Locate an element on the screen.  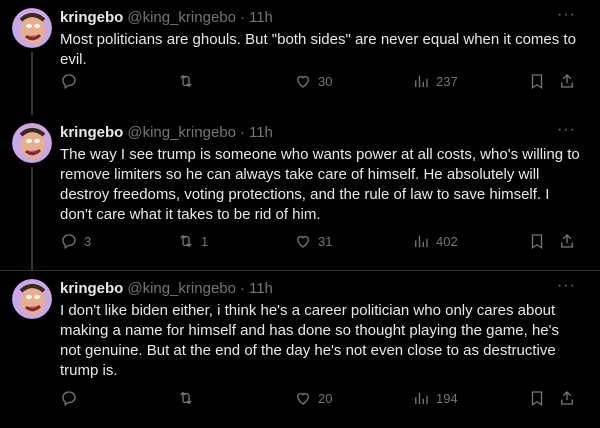
views-button: 237 is located at coordinates (435, 81).